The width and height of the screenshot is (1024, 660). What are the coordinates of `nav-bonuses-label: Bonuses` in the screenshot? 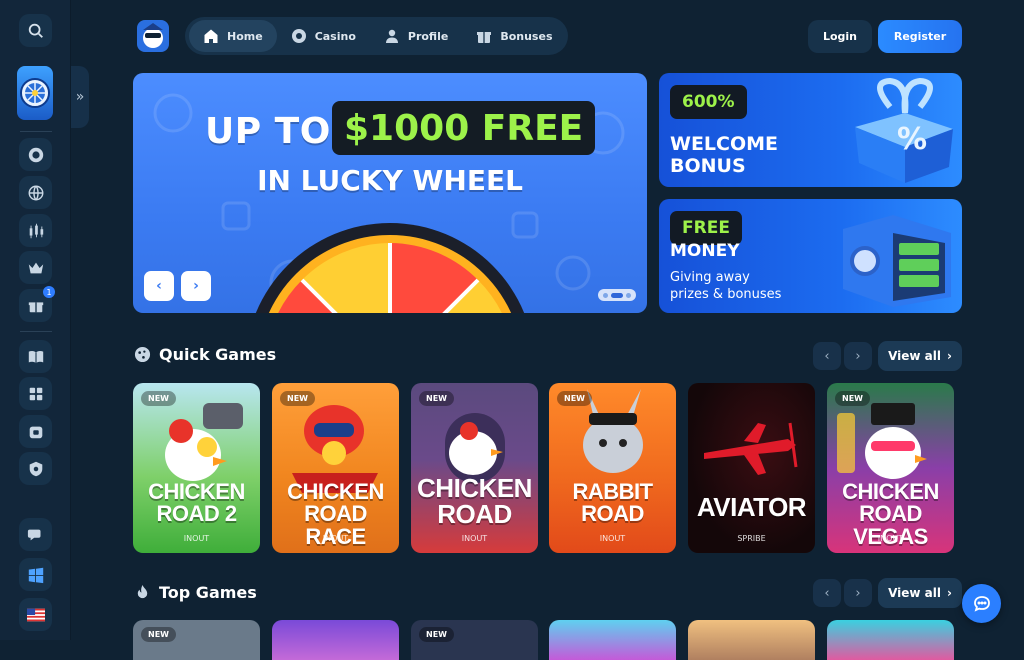 It's located at (526, 36).